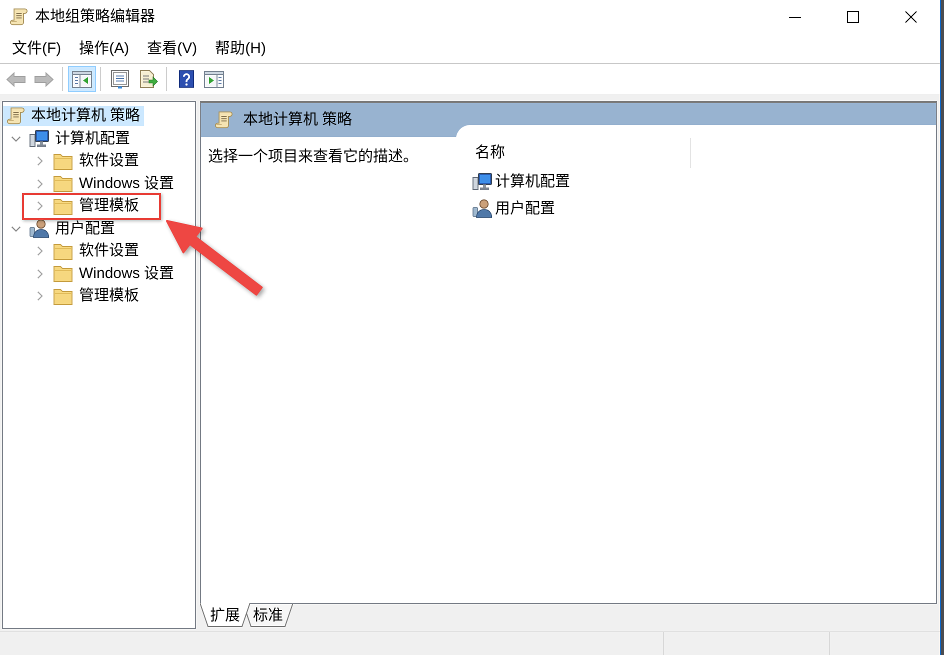 This screenshot has width=944, height=655. I want to click on menu-item: 查看(V), so click(172, 49).